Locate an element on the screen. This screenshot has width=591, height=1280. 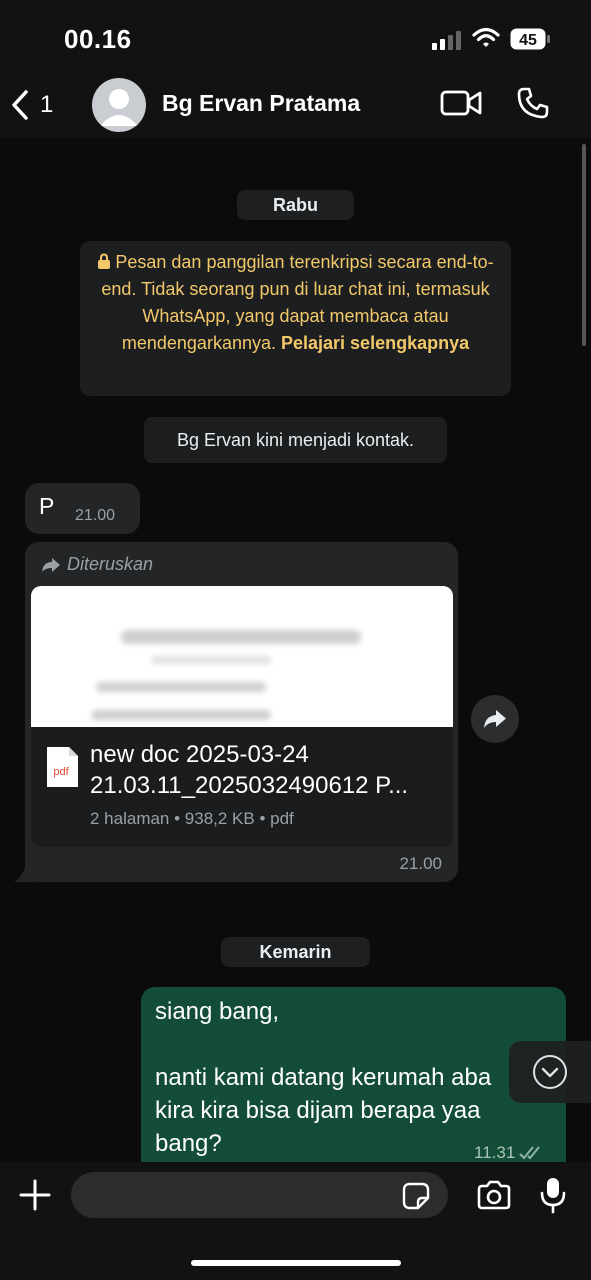
scroll-to-bottom-button is located at coordinates (550, 1072).